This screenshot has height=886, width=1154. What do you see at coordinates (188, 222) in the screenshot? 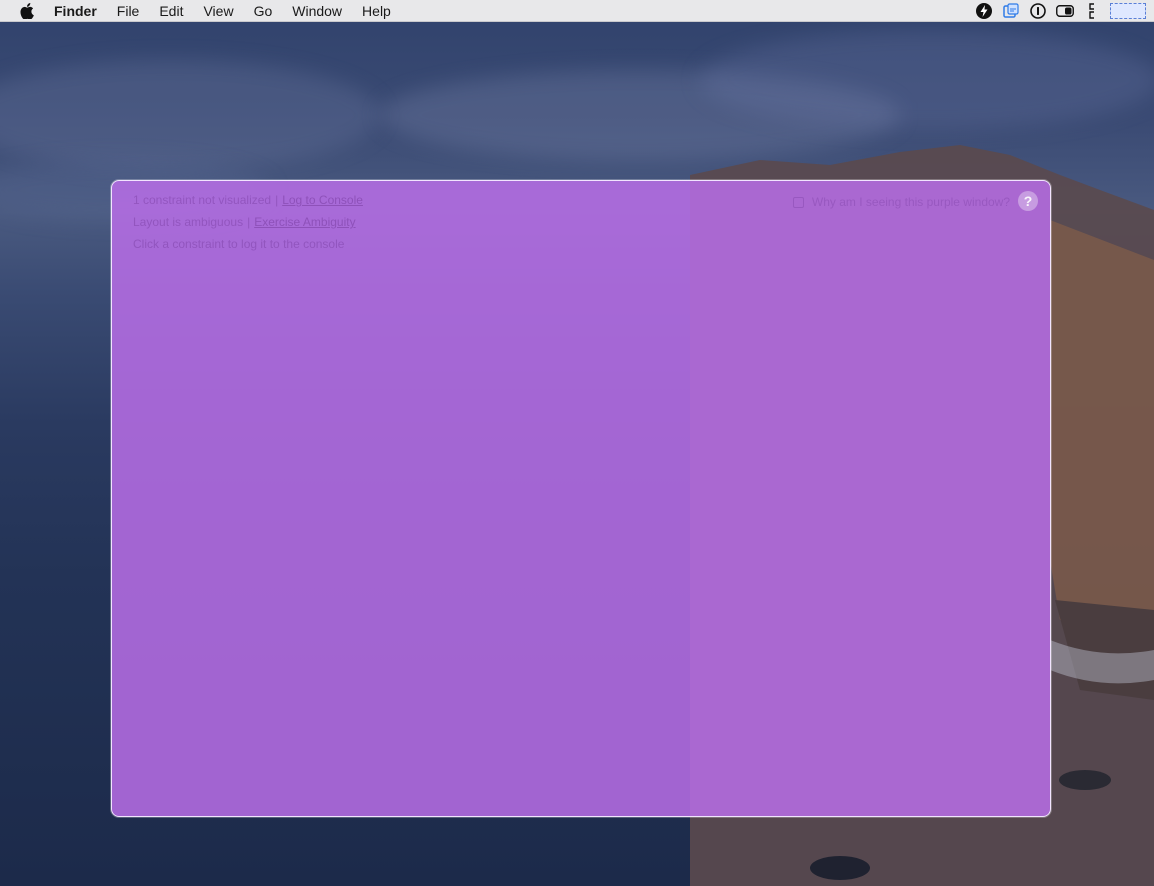
I see `ambiguity-status-text: Layout is ambiguous` at bounding box center [188, 222].